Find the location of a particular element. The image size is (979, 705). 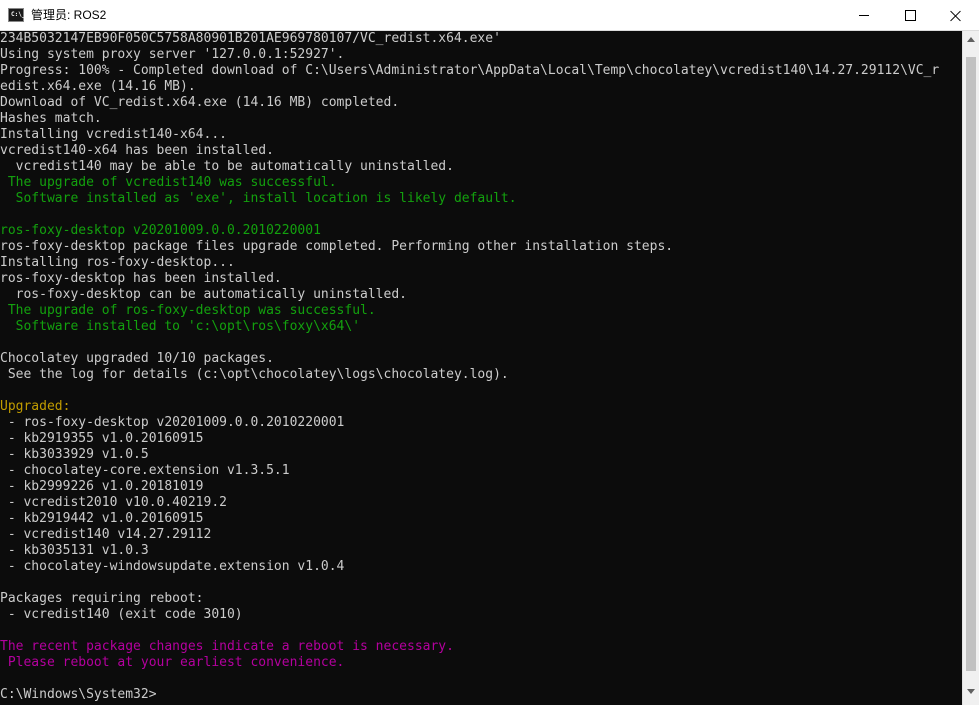

console-line: - vcredist140 (exit code 3010) is located at coordinates (121, 614).